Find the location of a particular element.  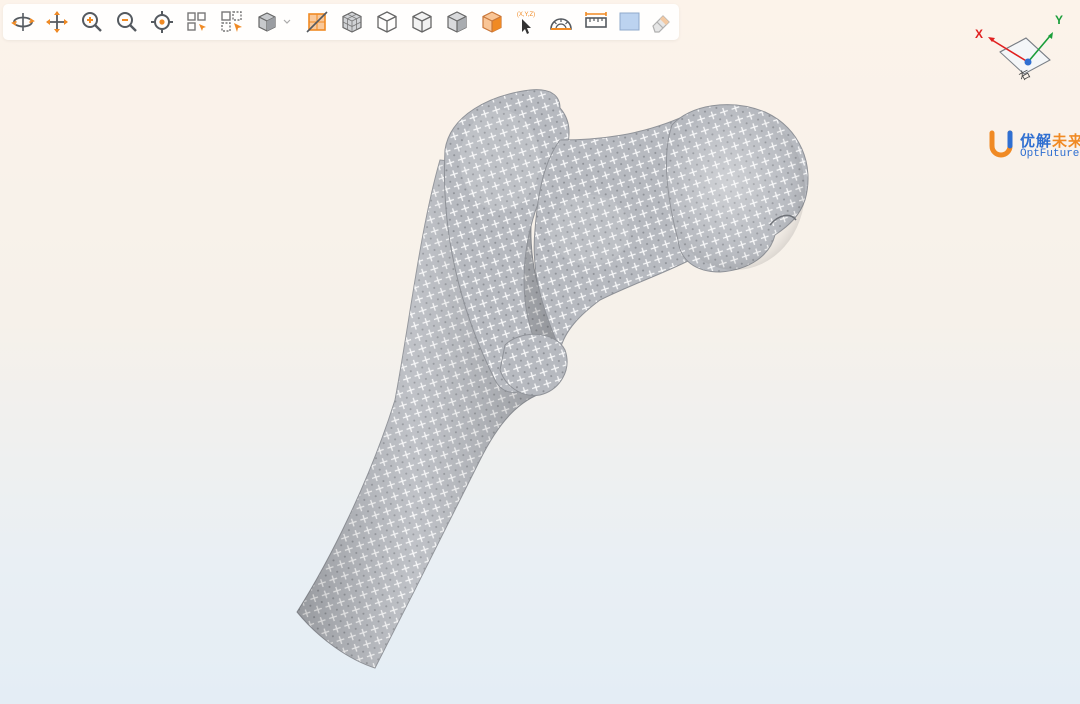

femoral-head-shading is located at coordinates (735, 190).